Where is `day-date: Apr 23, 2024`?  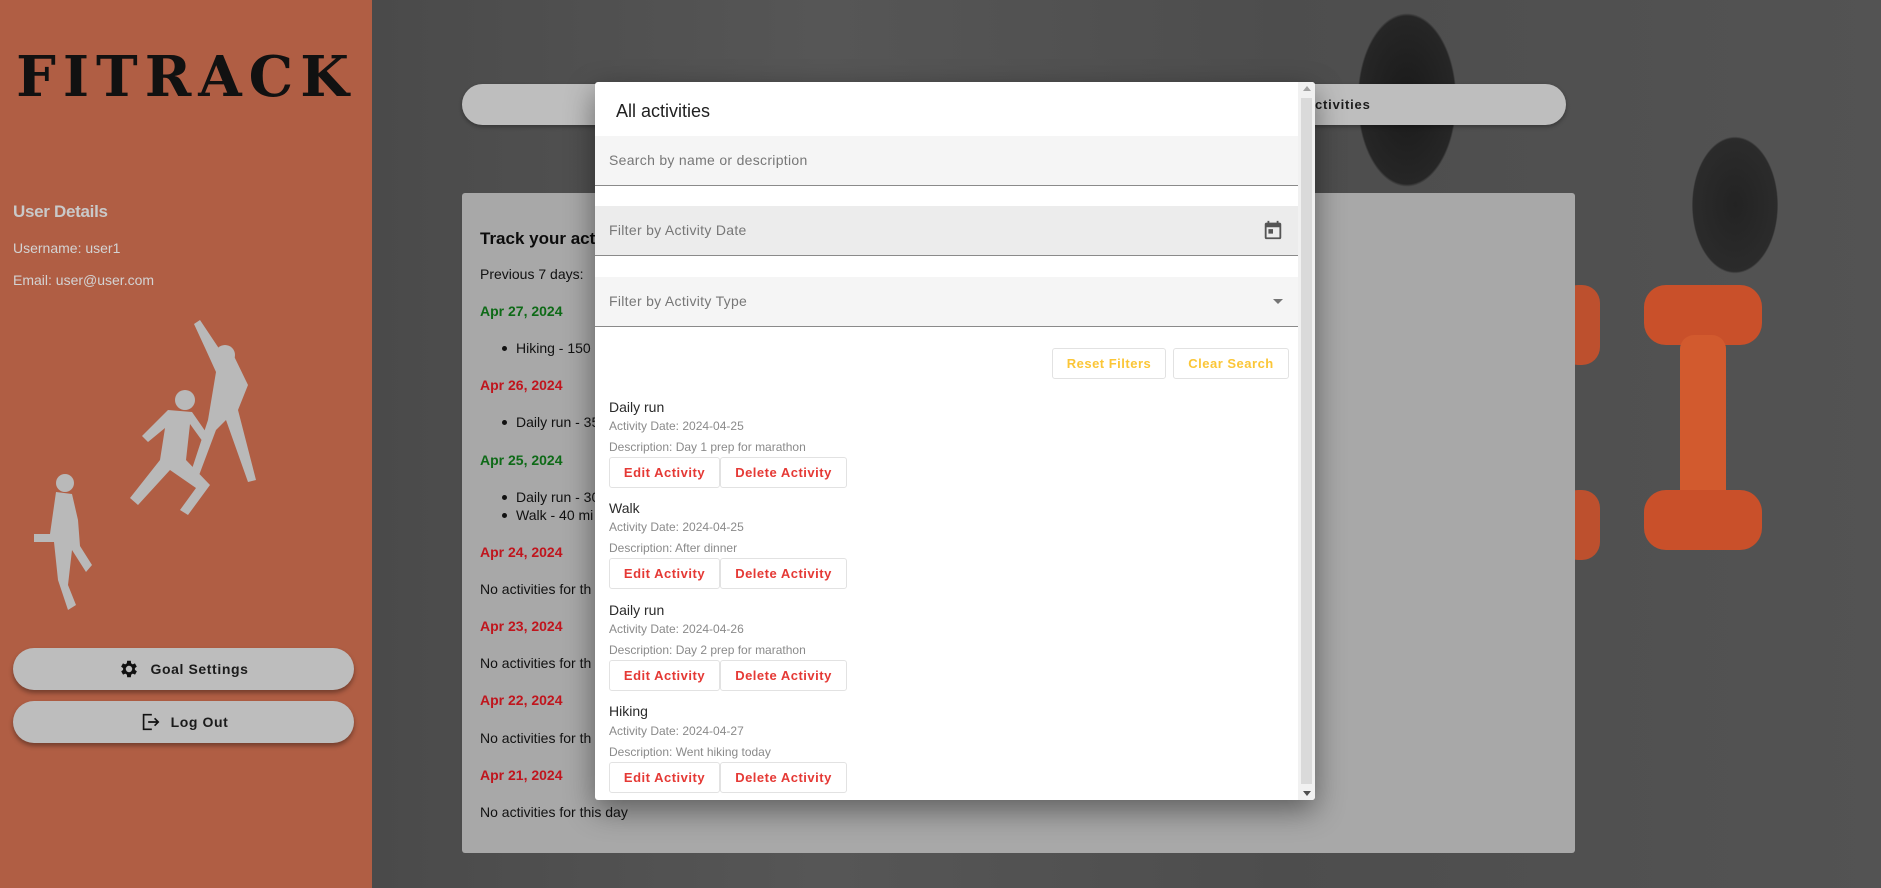
day-date: Apr 23, 2024 is located at coordinates (521, 626).